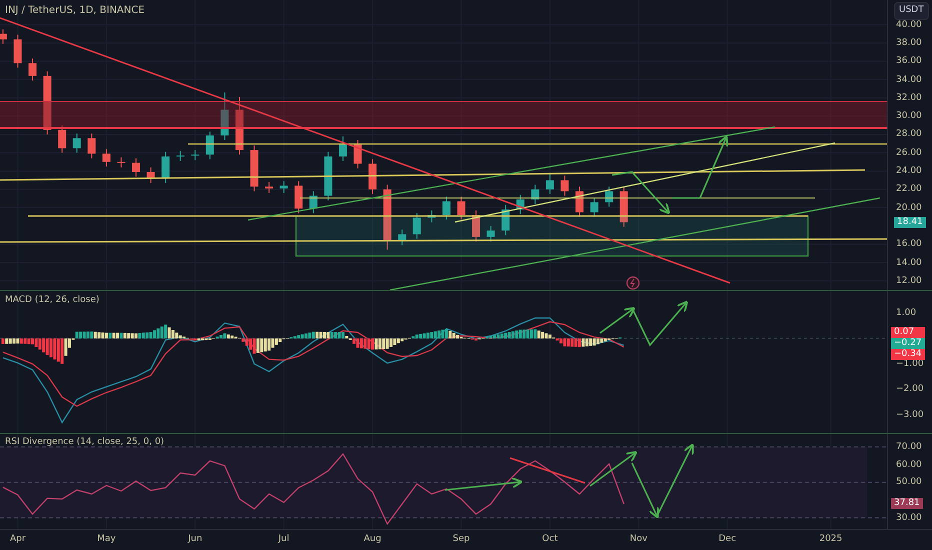 This screenshot has height=550, width=932. Describe the element at coordinates (830, 539) in the screenshot. I see `time-axis-label: 2025` at that location.